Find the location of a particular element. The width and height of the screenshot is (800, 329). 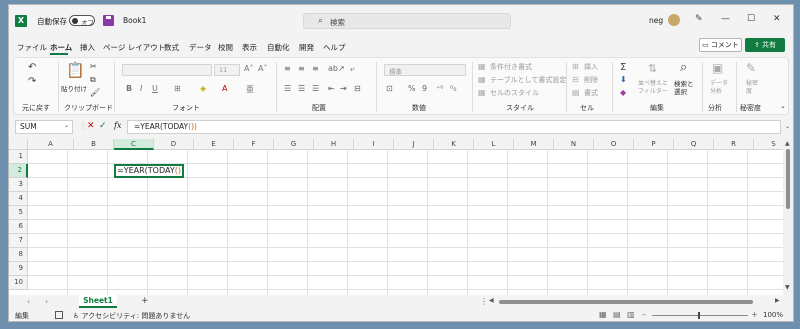

formula-input: =YEAR(TODAY()) is located at coordinates (454, 127).